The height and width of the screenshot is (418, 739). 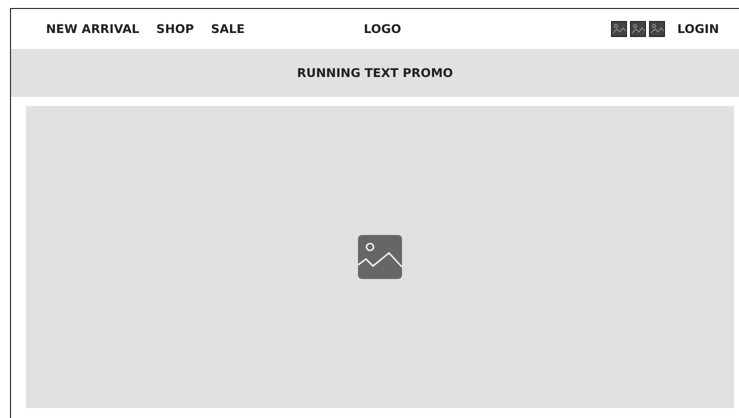 What do you see at coordinates (698, 29) in the screenshot?
I see `login-link: LOGIN` at bounding box center [698, 29].